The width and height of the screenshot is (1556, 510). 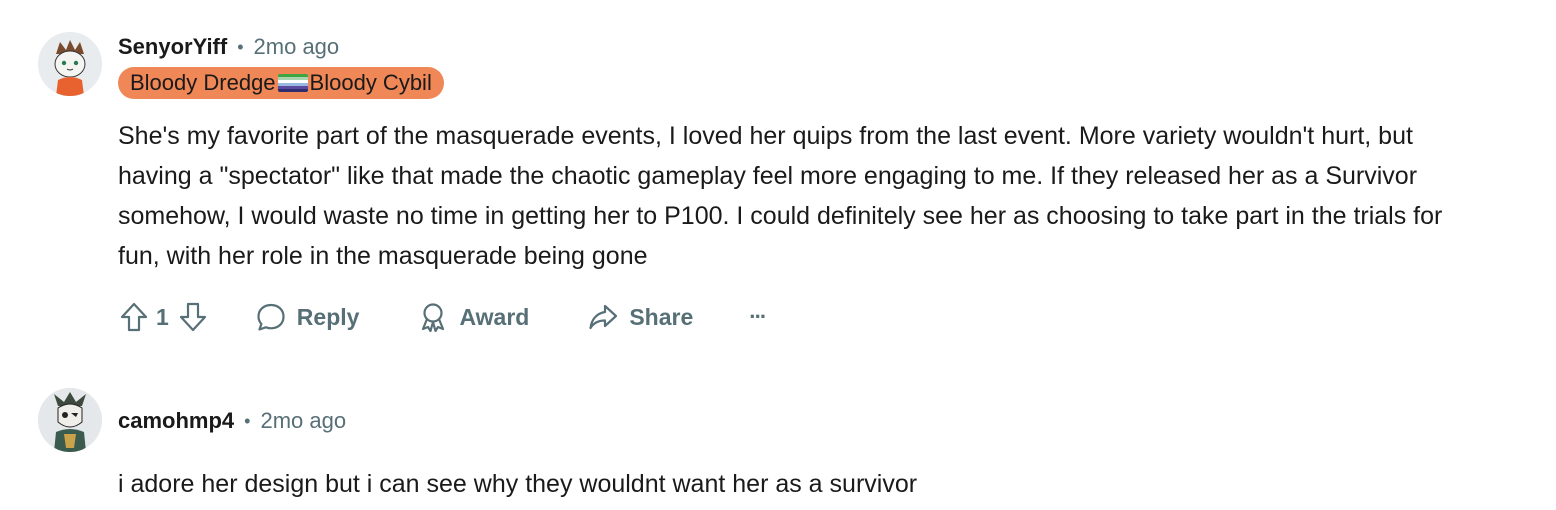 I want to click on flair-right-text: Bloody Cybil, so click(x=370, y=82).